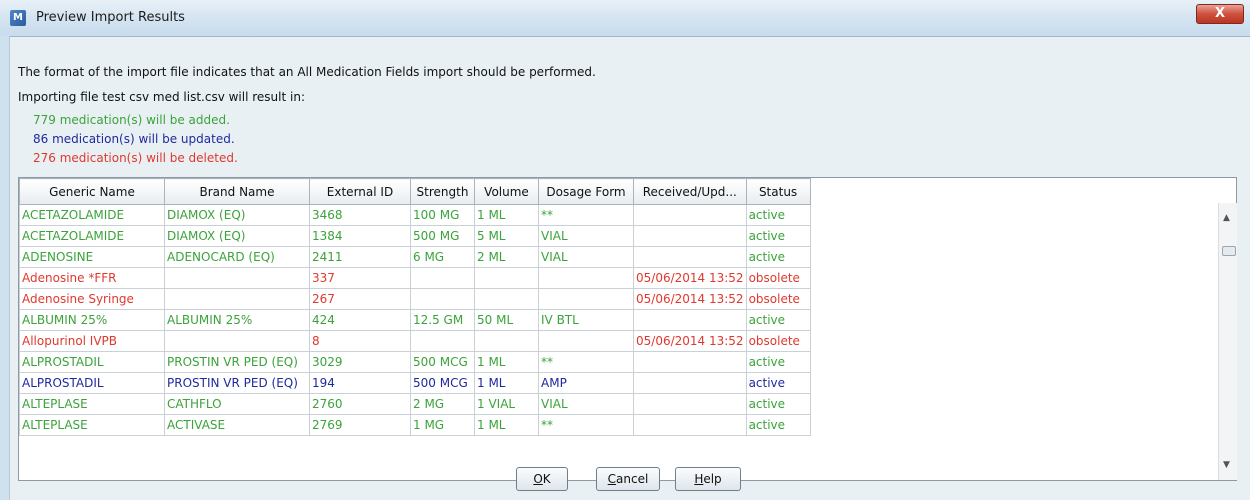 The width and height of the screenshot is (1250, 500). I want to click on cancel-button: Cancel, so click(628, 479).